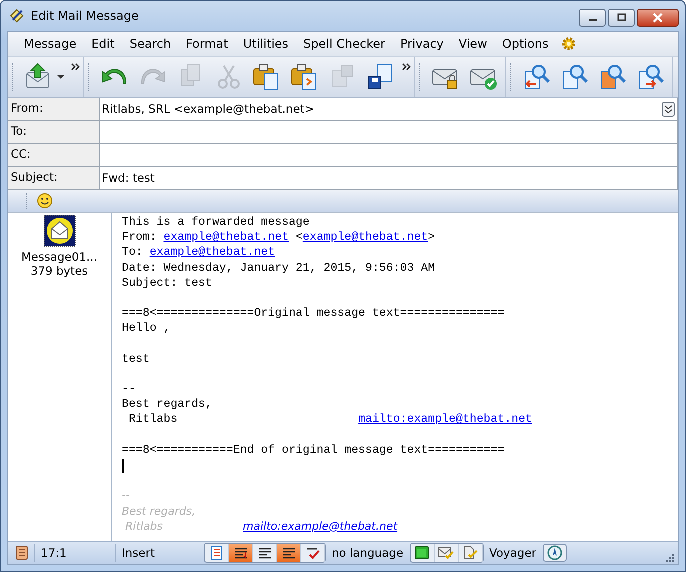  I want to click on message-text: Hello ,, so click(146, 329).